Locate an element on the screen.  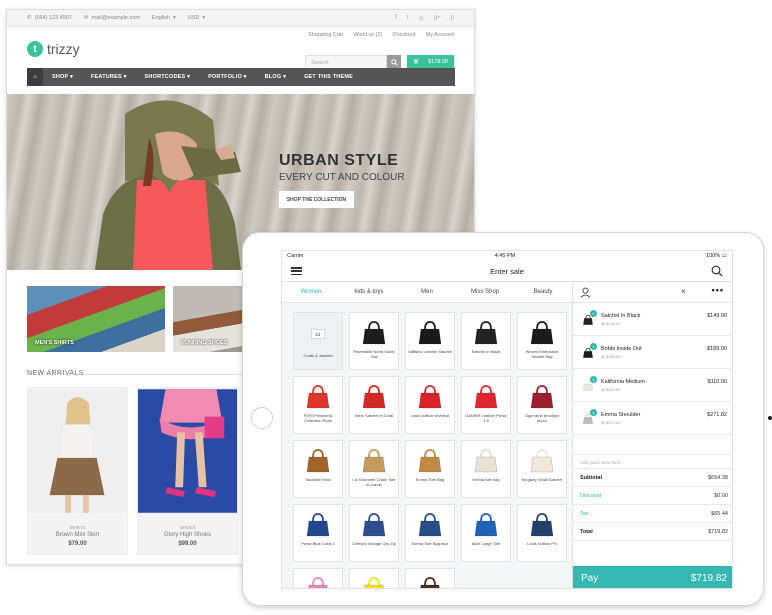
category-tile: 21 Coats & Jackets is located at coordinates (318, 341).